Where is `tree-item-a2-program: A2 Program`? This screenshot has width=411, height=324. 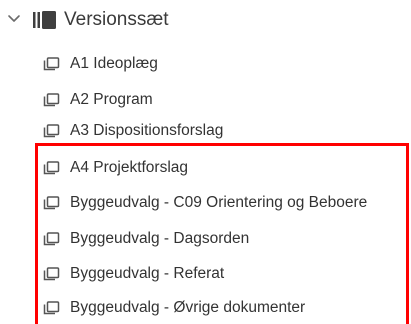
tree-item-a2-program: A2 Program is located at coordinates (205, 100).